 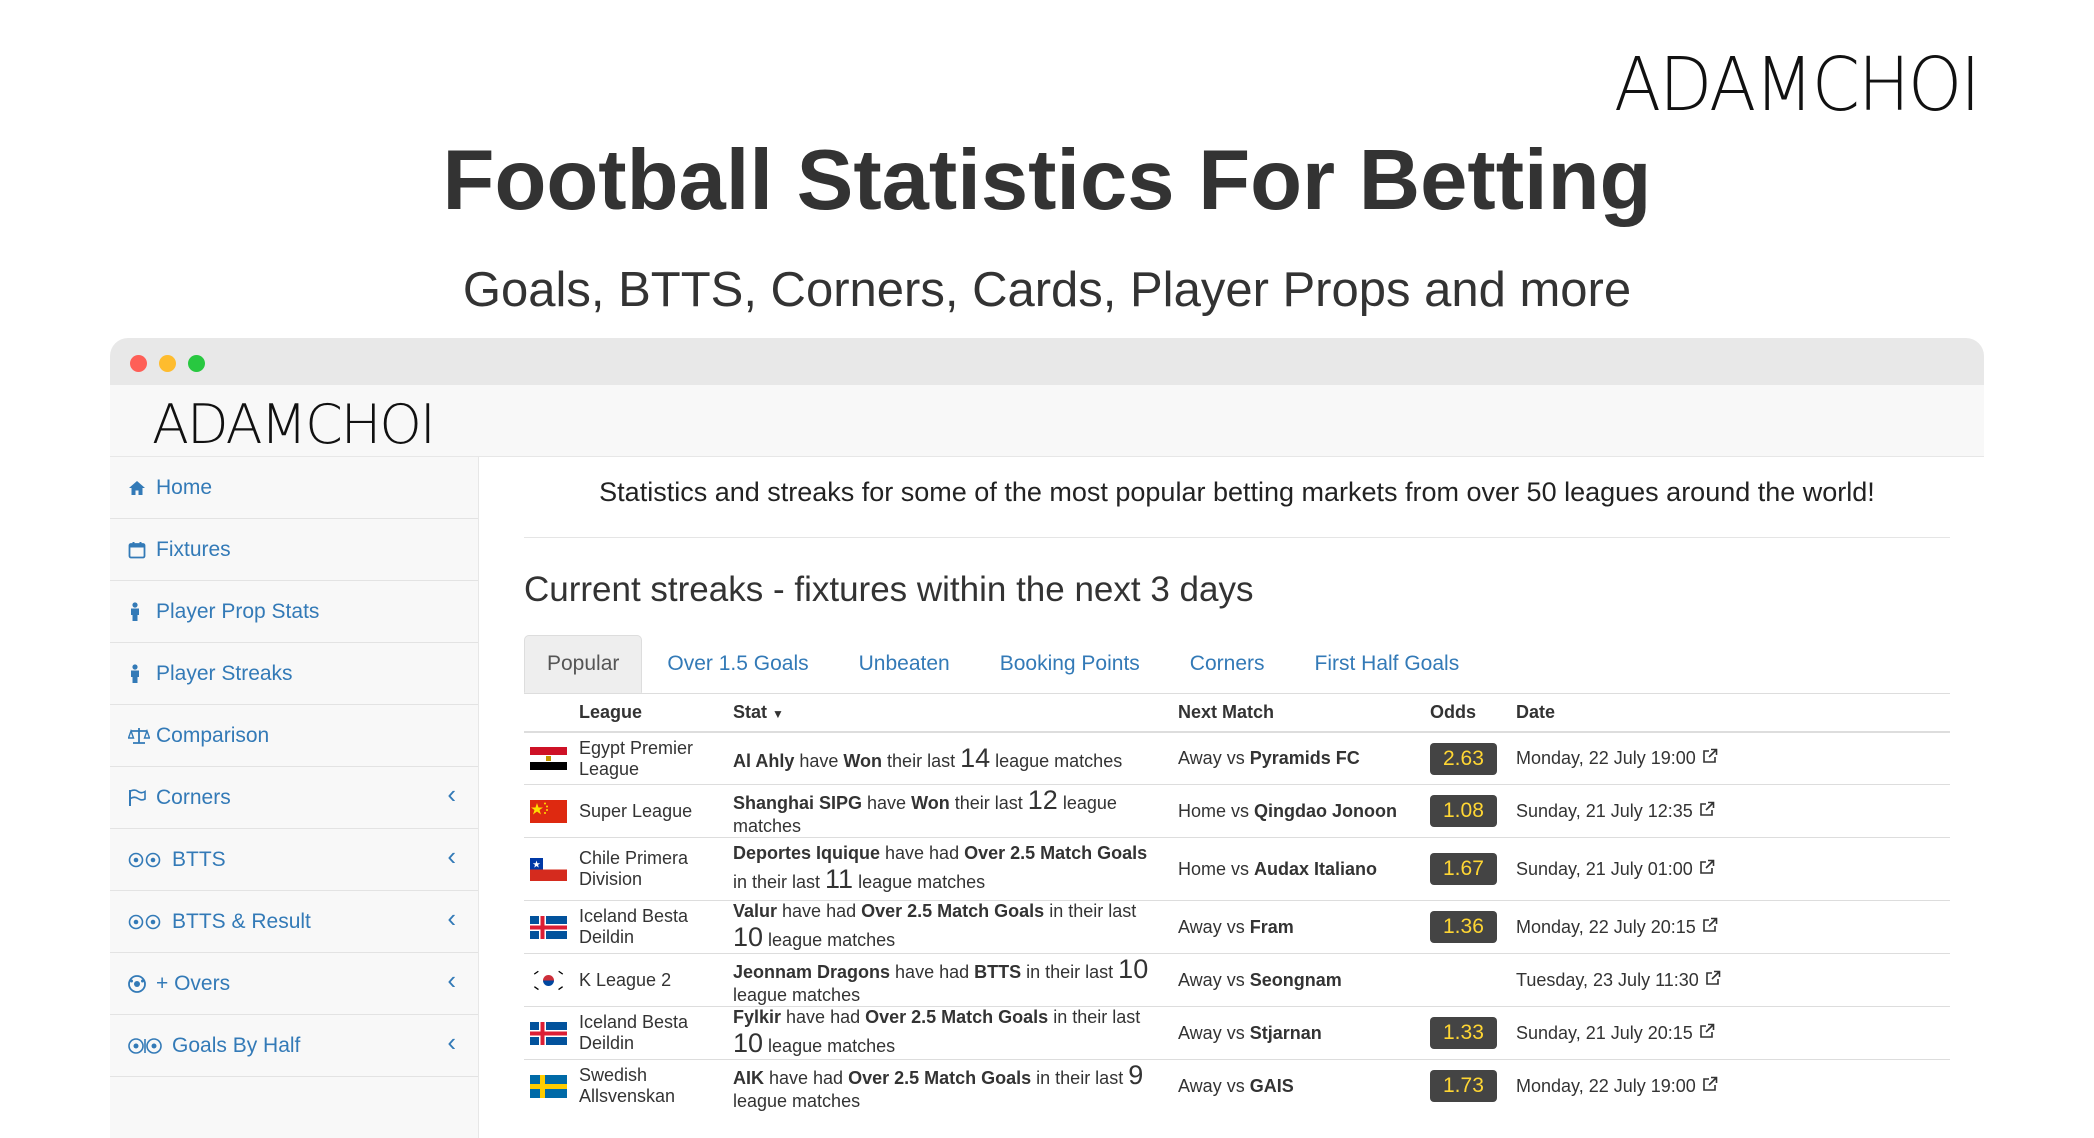 What do you see at coordinates (142, 550) in the screenshot?
I see `calendar-icon` at bounding box center [142, 550].